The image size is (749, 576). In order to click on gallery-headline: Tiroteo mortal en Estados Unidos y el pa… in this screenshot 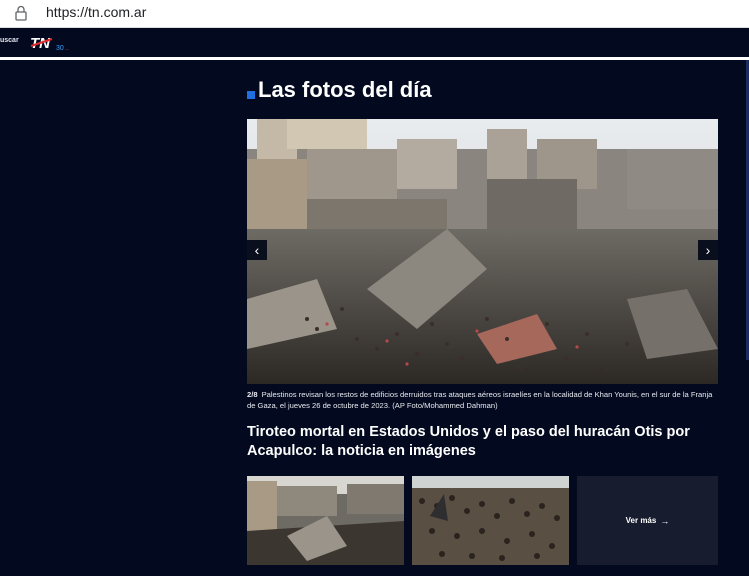, I will do `click(482, 442)`.